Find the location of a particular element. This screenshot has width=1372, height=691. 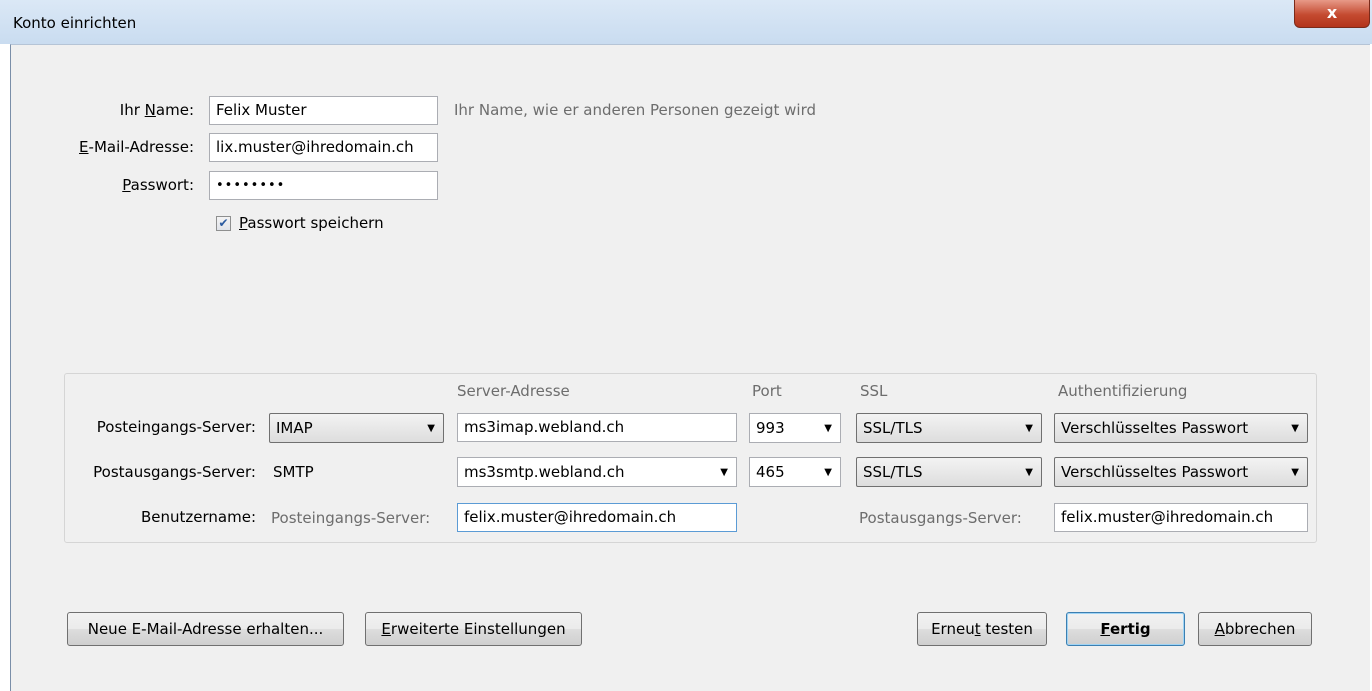

name-input: Felix Muster is located at coordinates (323, 110).